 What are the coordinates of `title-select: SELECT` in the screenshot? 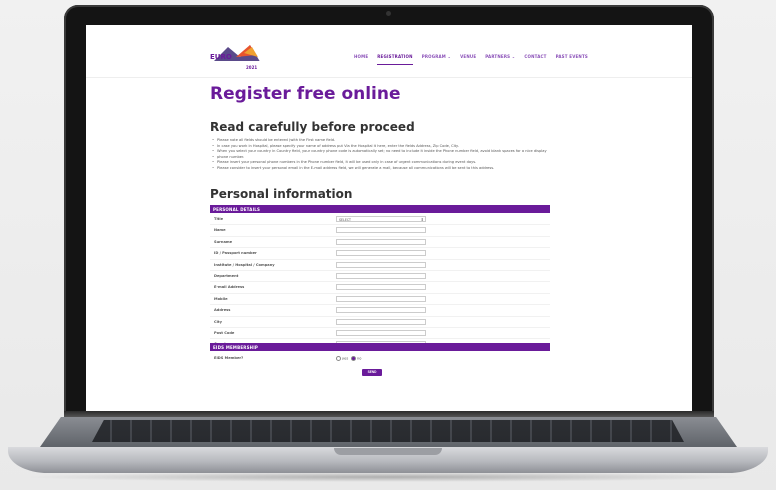 It's located at (381, 219).